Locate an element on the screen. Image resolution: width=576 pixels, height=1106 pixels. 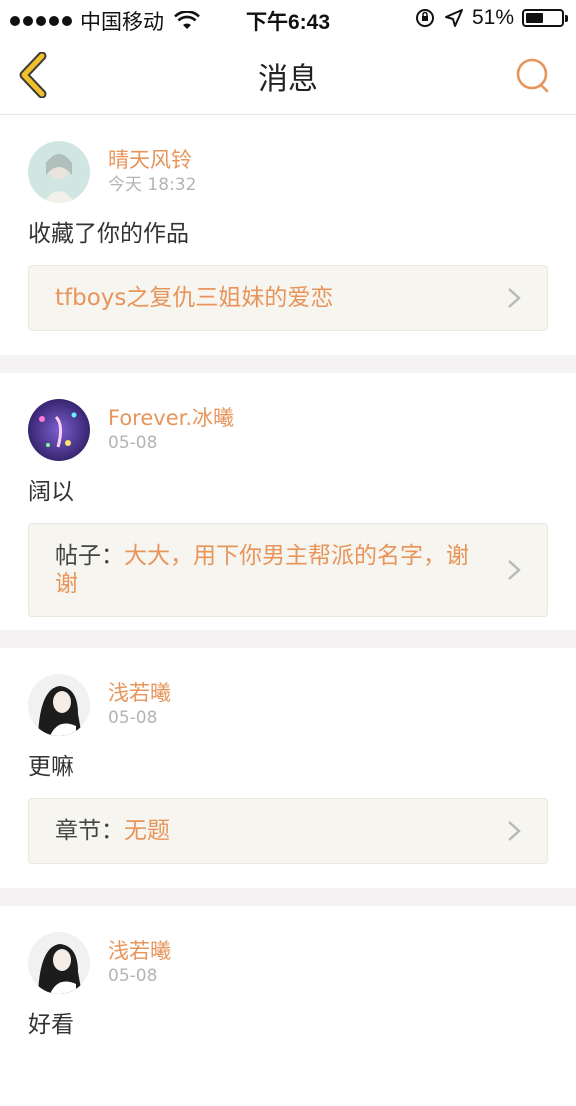
navigation-bar: 消息 is located at coordinates (288, 75).